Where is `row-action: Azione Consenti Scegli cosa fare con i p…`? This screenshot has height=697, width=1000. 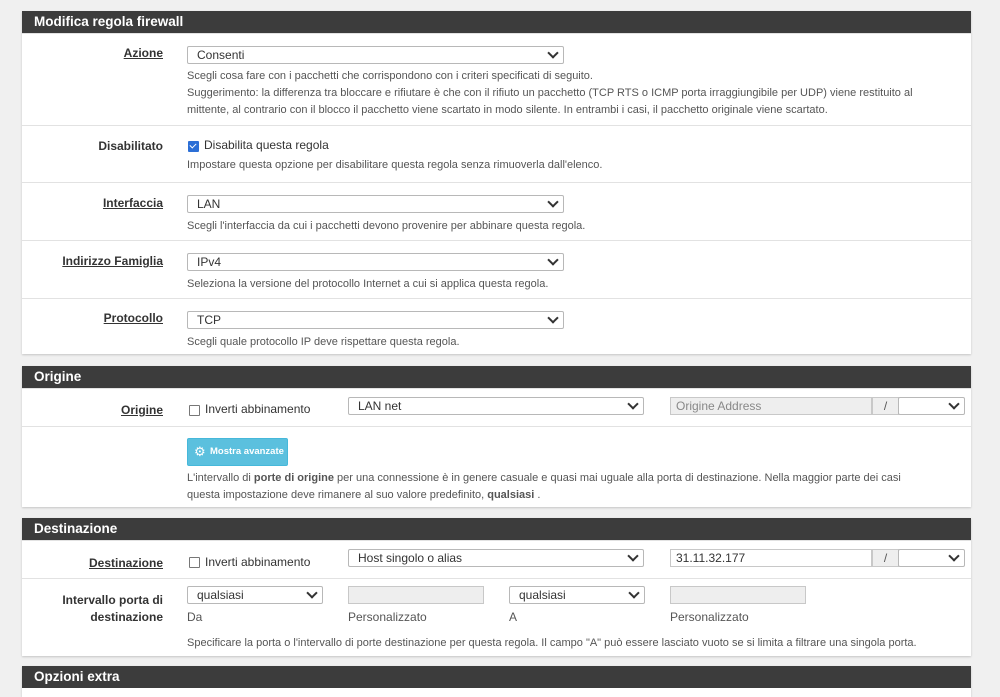
row-action: Azione Consenti Scegli cosa fare con i p… is located at coordinates (496, 79).